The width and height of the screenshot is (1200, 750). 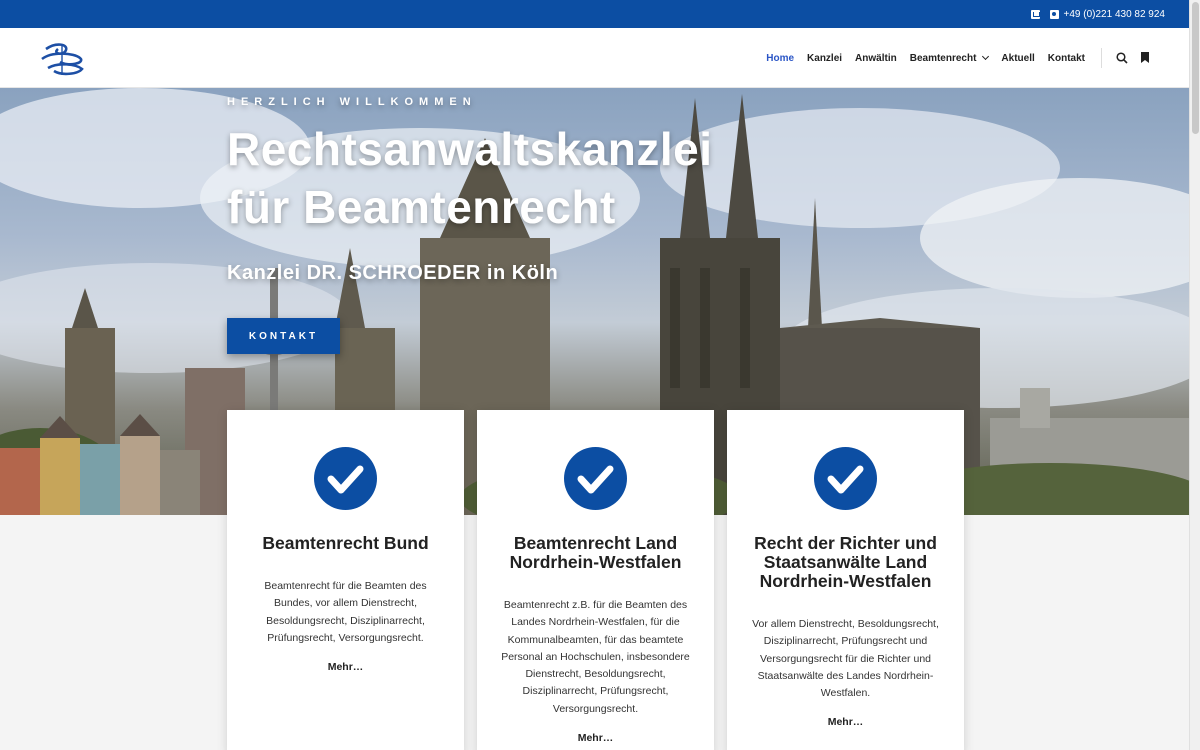 I want to click on top-bar-contact: +49 (0)221 430 82 924, so click(x=1097, y=14).